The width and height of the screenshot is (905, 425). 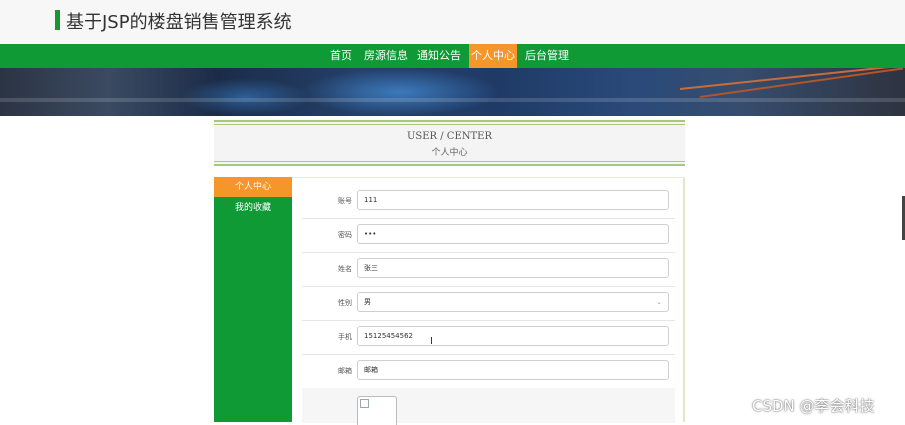 I want to click on chevron-down-icon: ⌄, so click(x=659, y=302).